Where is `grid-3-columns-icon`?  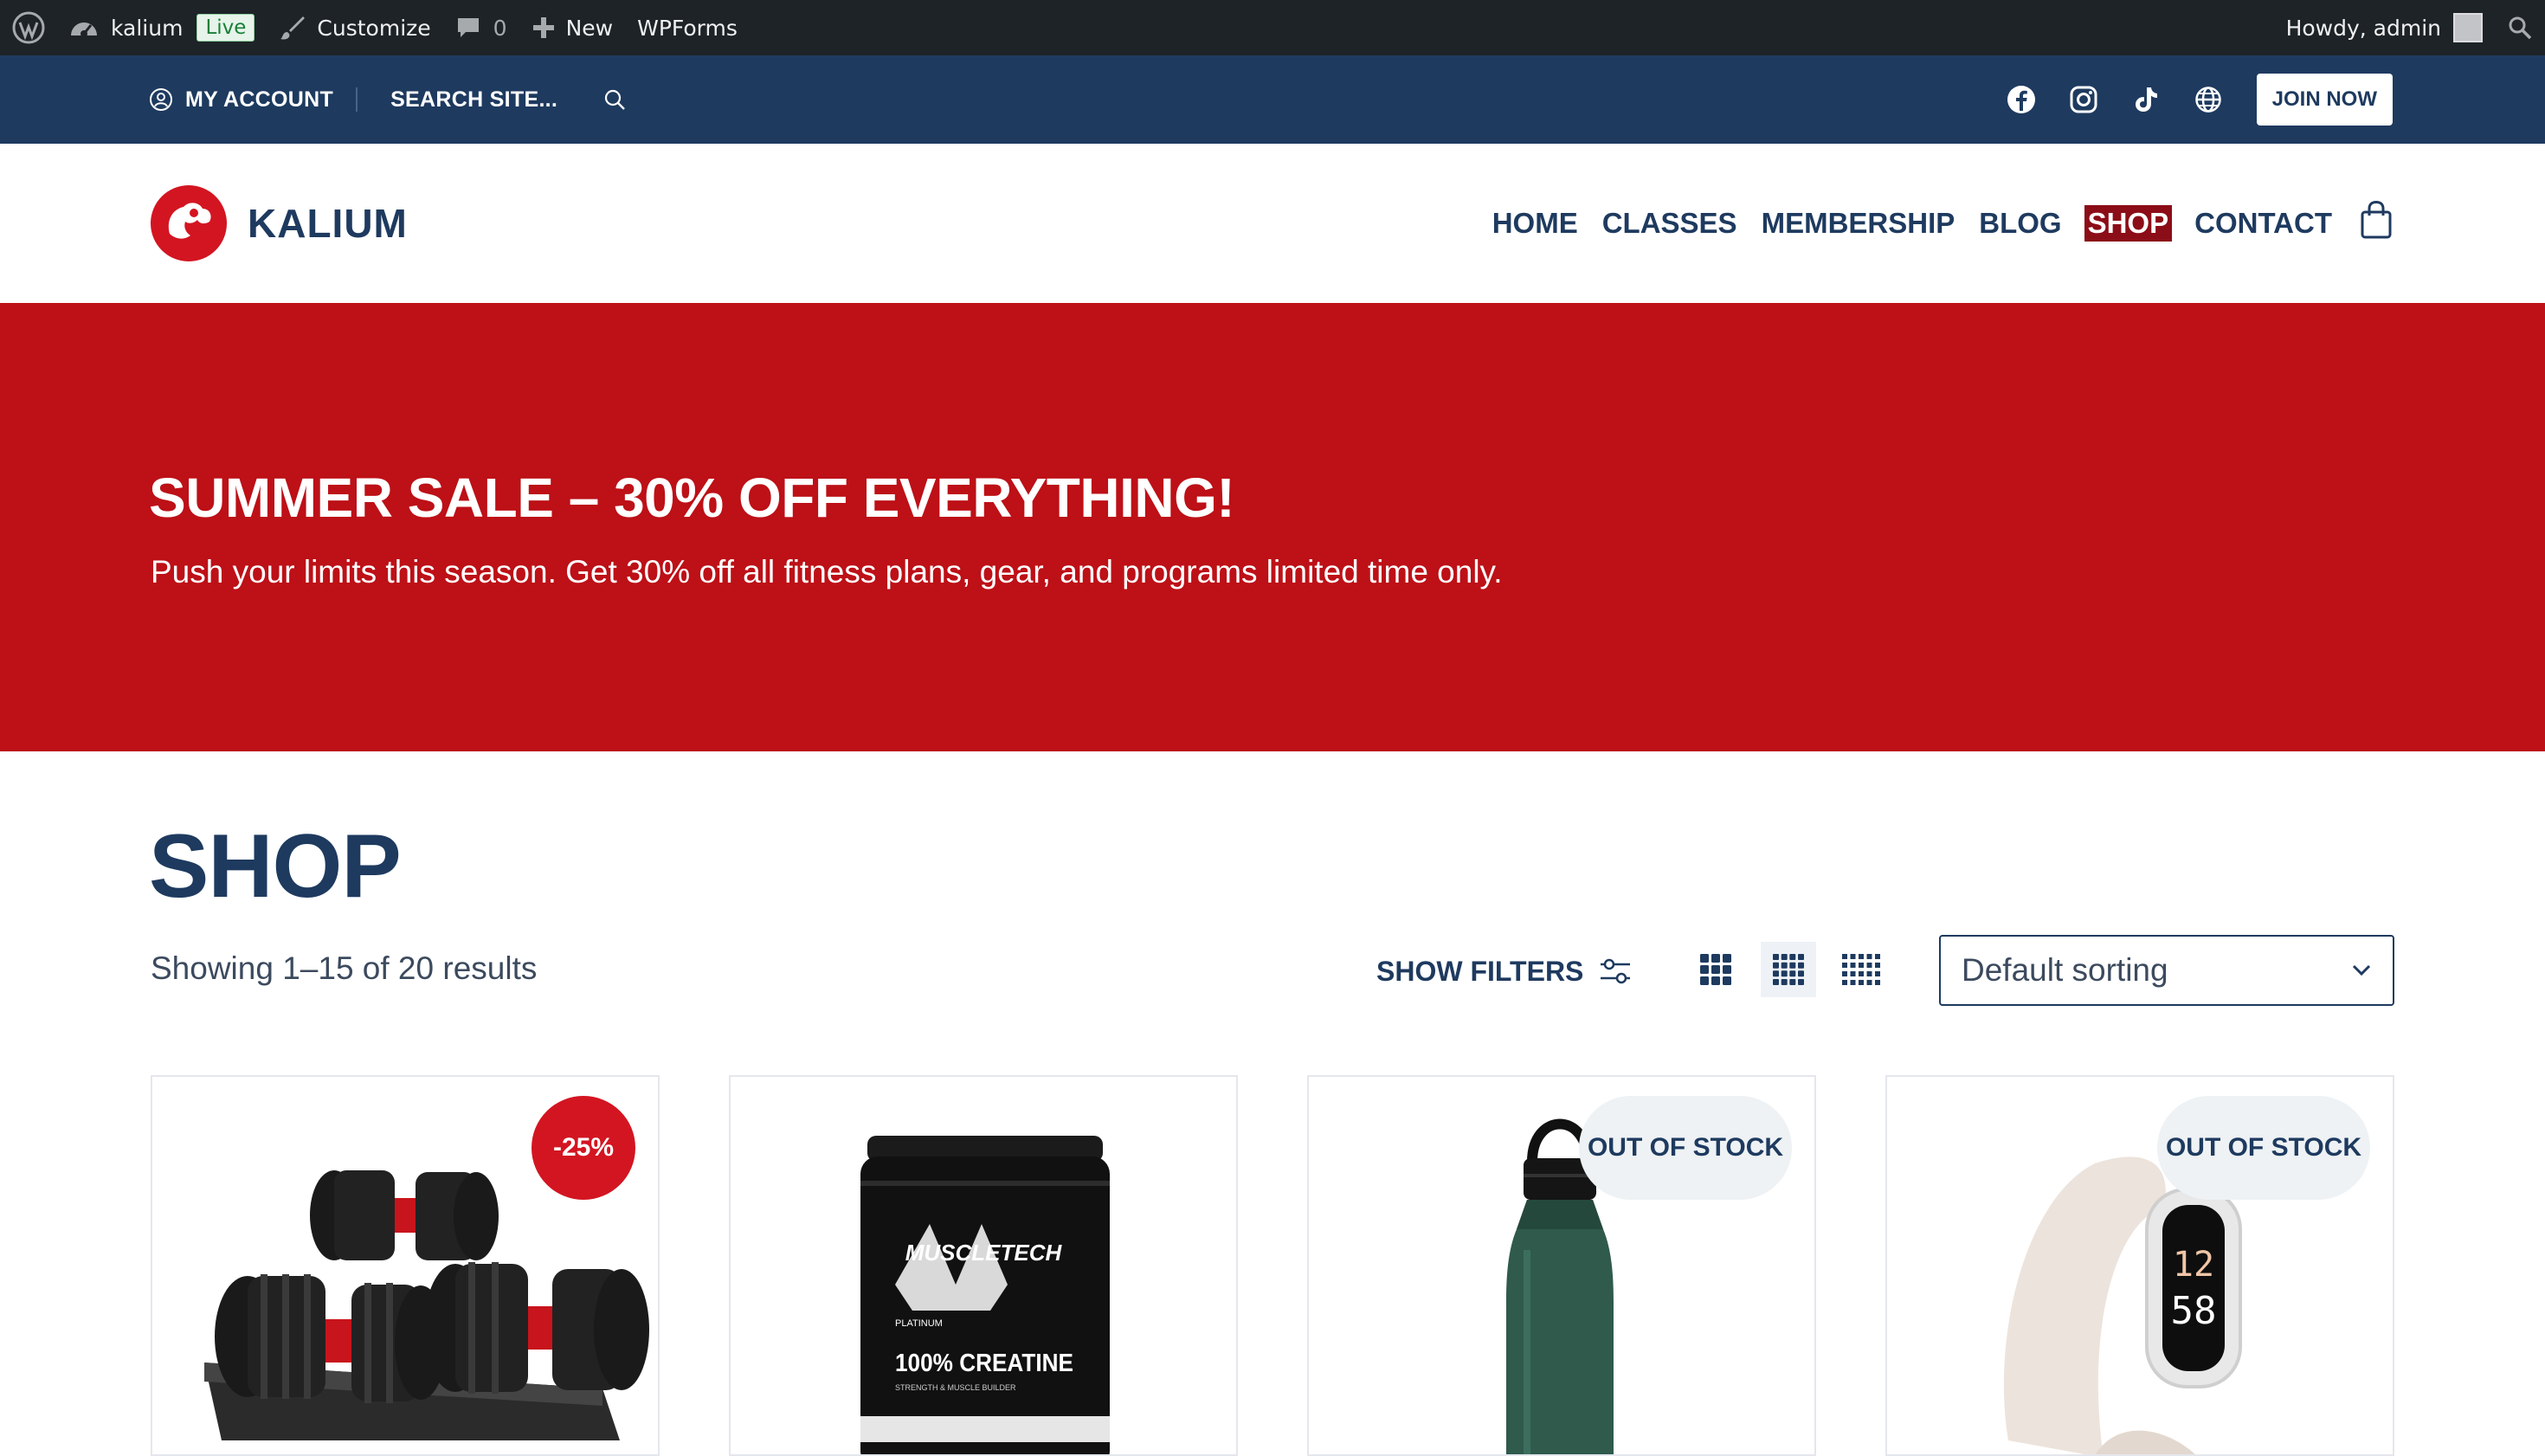 grid-3-columns-icon is located at coordinates (1716, 969).